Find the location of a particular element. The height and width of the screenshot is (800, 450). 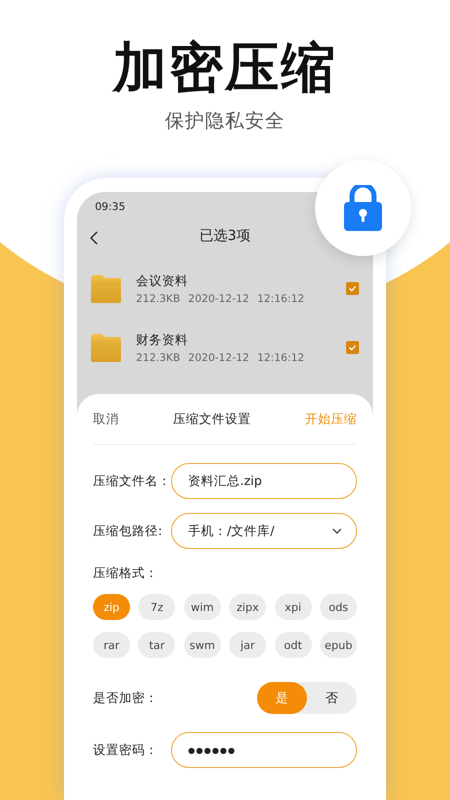

format-chip: epub is located at coordinates (338, 645).